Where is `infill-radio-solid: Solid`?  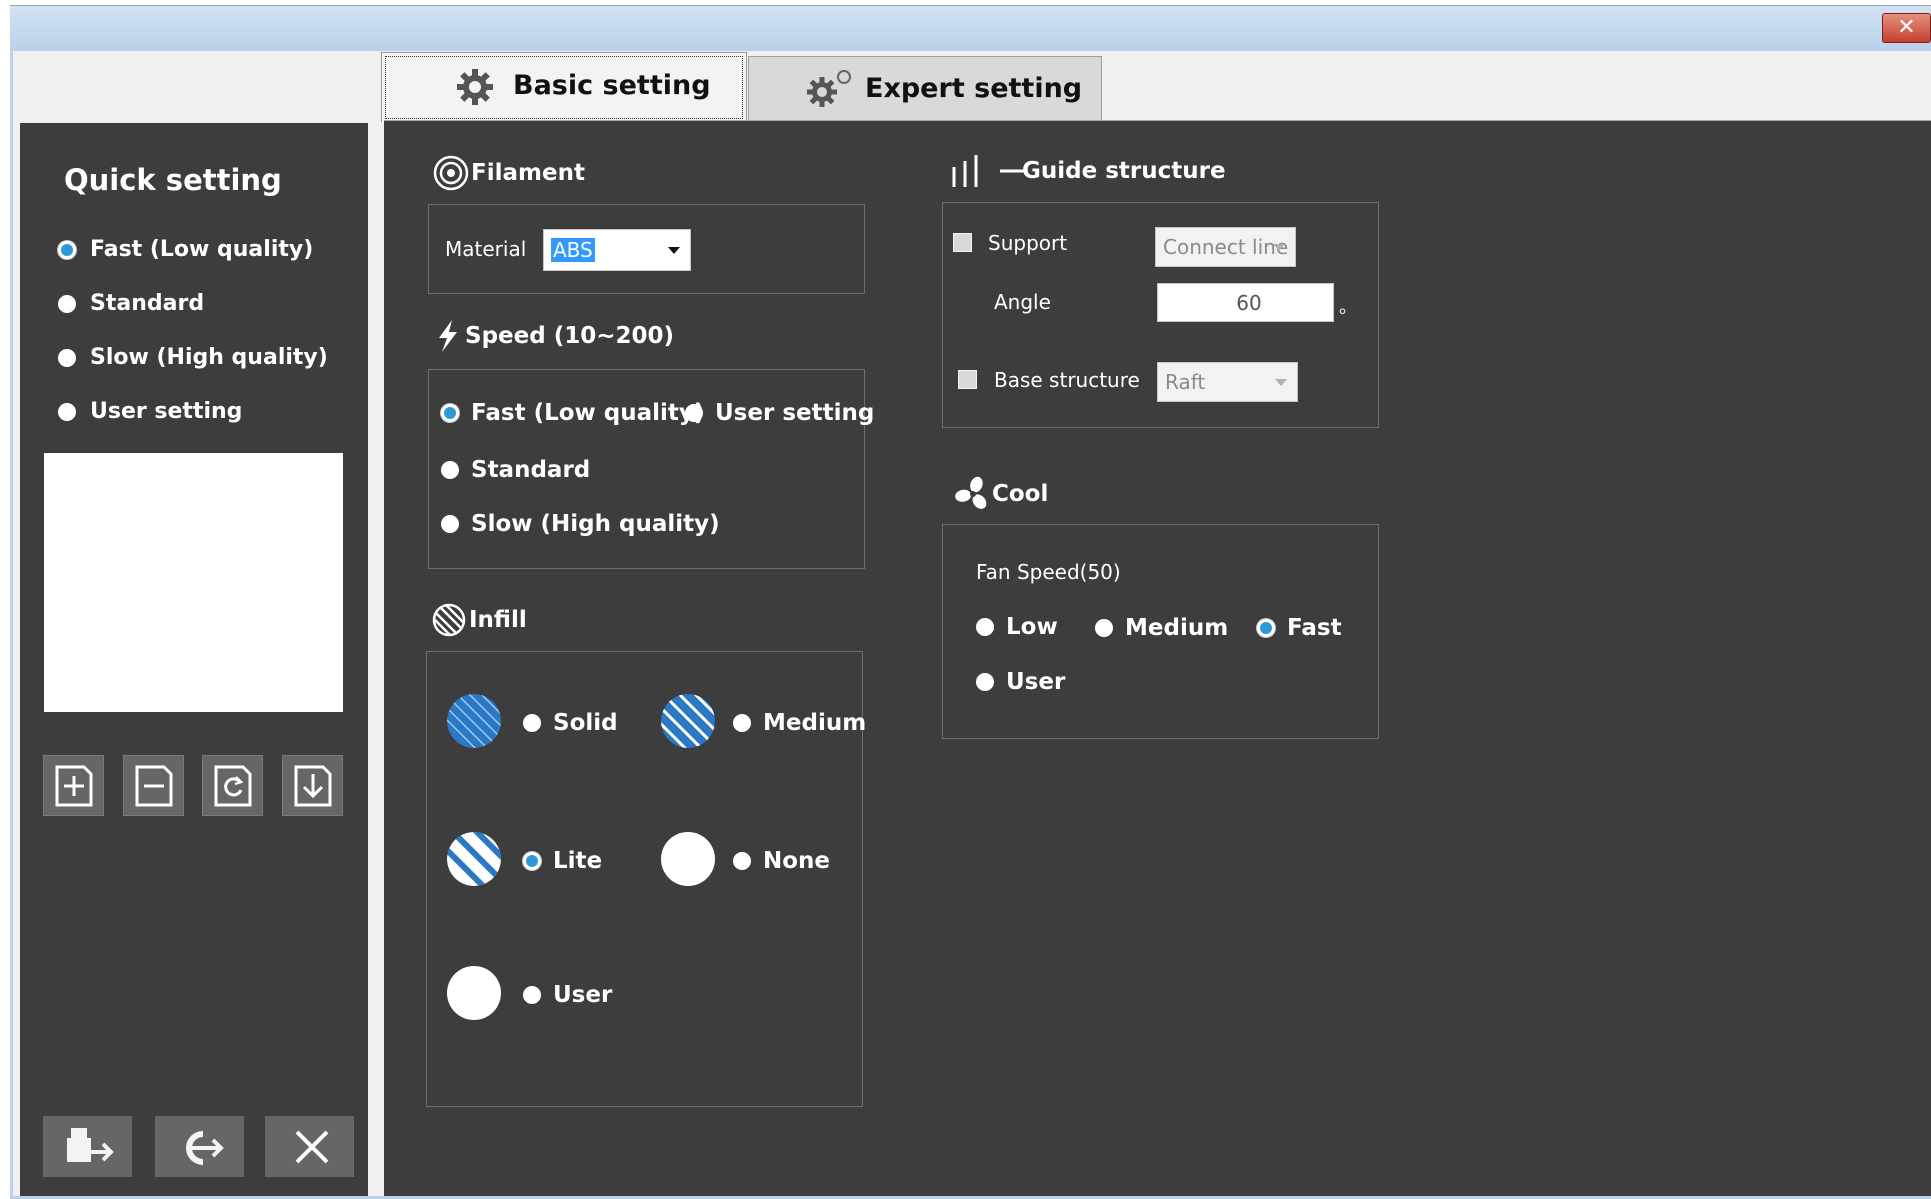
infill-radio-solid: Solid is located at coordinates (570, 723).